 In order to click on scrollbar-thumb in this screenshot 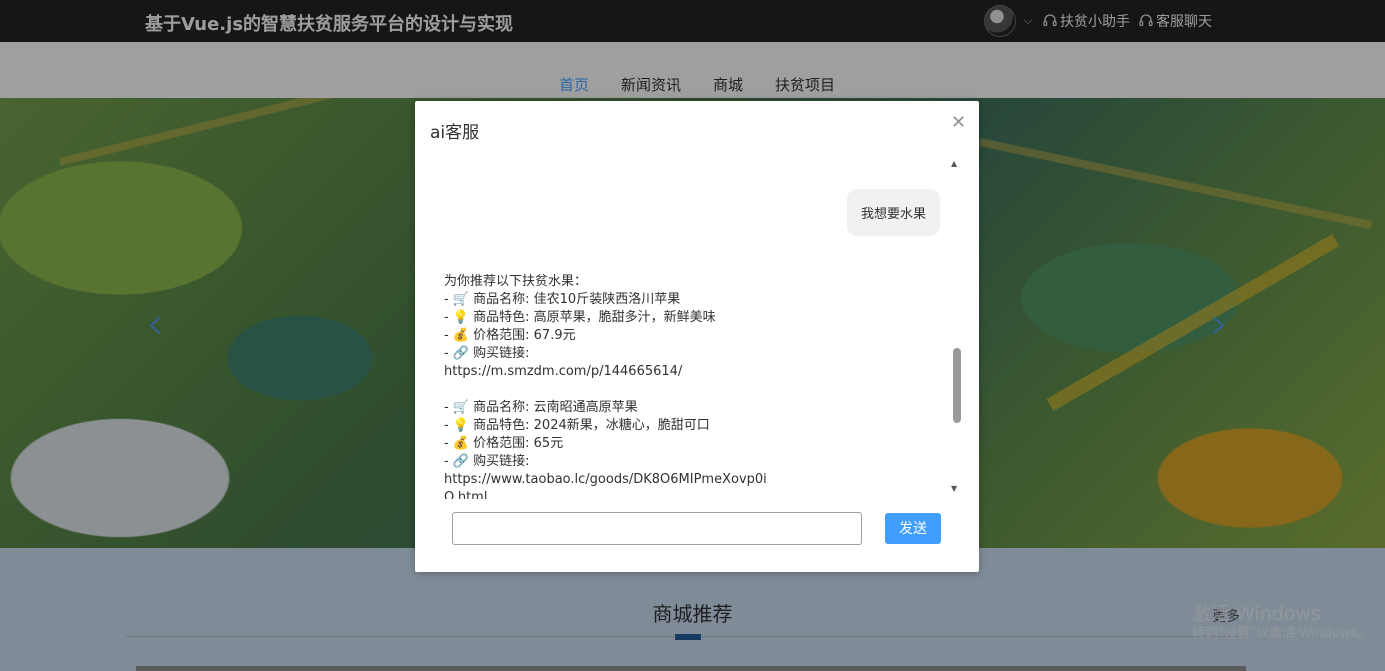, I will do `click(957, 385)`.